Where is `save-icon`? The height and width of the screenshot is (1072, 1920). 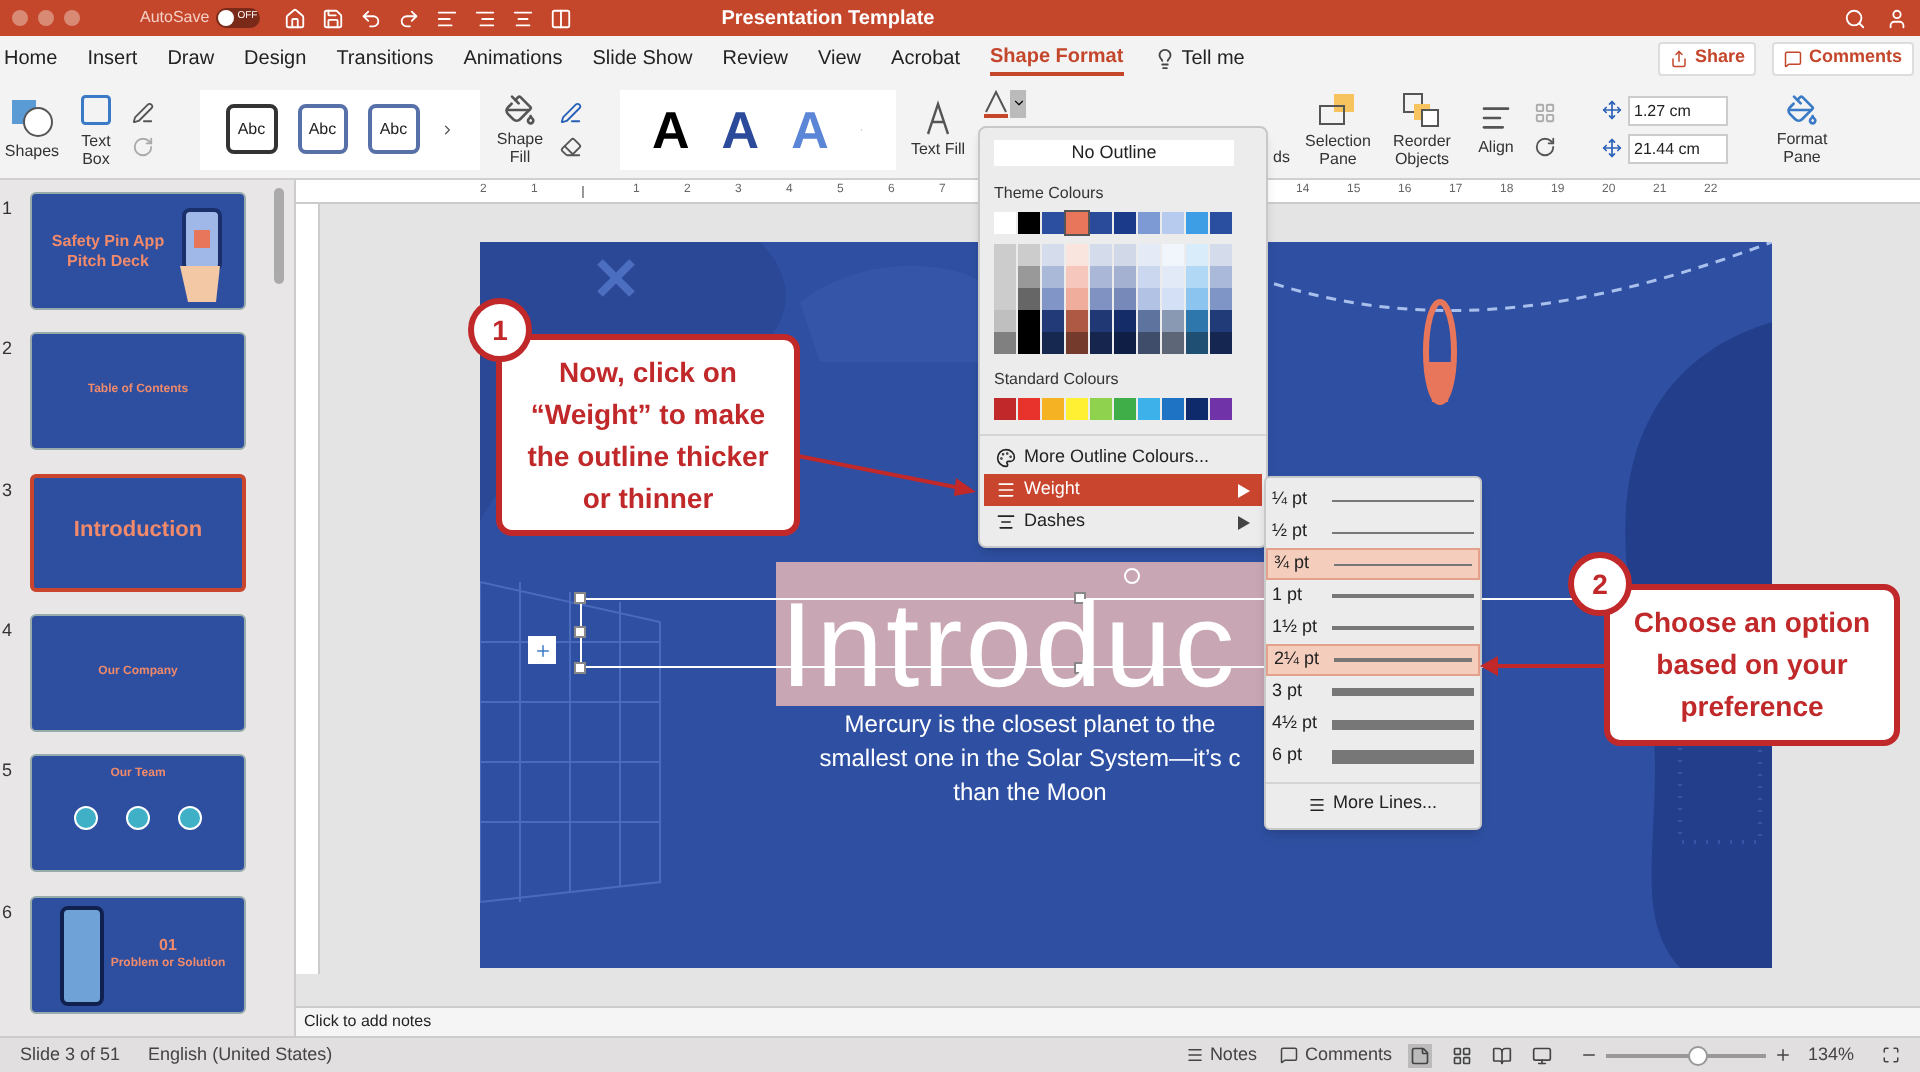
save-icon is located at coordinates (332, 18).